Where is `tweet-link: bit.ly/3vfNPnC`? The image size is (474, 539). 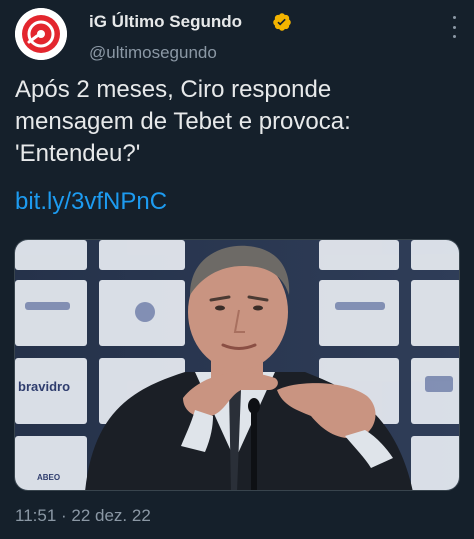 tweet-link: bit.ly/3vfNPnC is located at coordinates (91, 202).